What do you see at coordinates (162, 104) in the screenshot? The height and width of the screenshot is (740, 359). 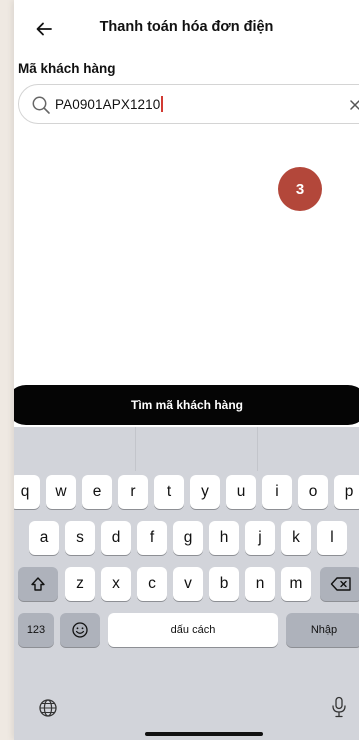 I see `text-caret` at bounding box center [162, 104].